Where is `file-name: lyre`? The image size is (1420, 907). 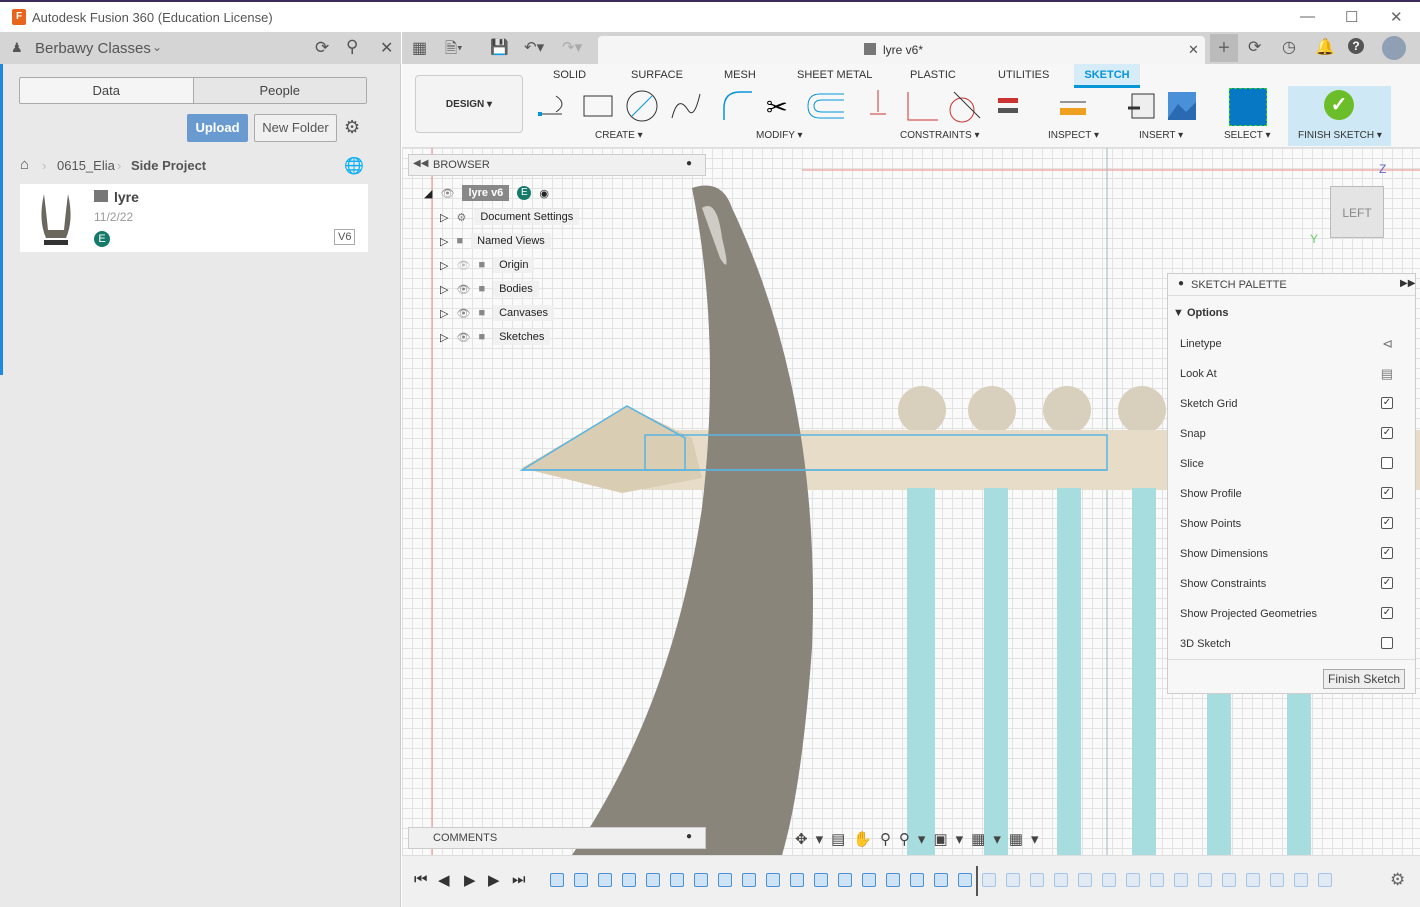 file-name: lyre is located at coordinates (126, 197).